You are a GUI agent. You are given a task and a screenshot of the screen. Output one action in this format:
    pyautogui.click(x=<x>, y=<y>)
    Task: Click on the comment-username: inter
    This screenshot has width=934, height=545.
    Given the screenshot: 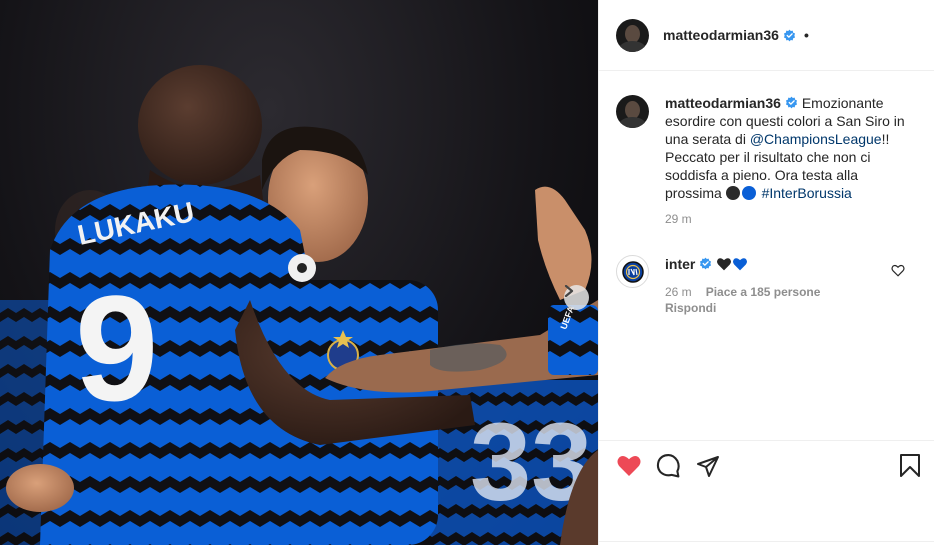 What is the action you would take?
    pyautogui.click(x=680, y=264)
    